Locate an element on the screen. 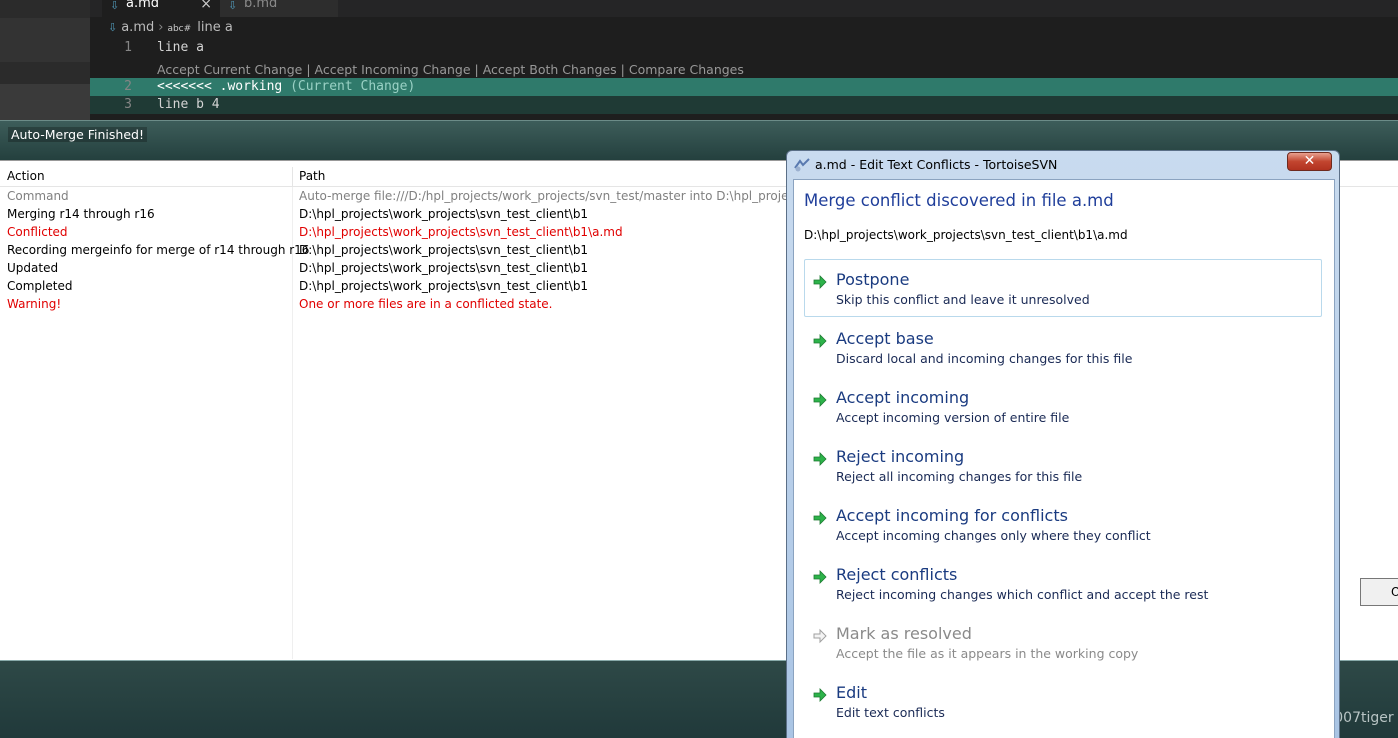 The height and width of the screenshot is (738, 1398). column-header-action: Action is located at coordinates (26, 176).